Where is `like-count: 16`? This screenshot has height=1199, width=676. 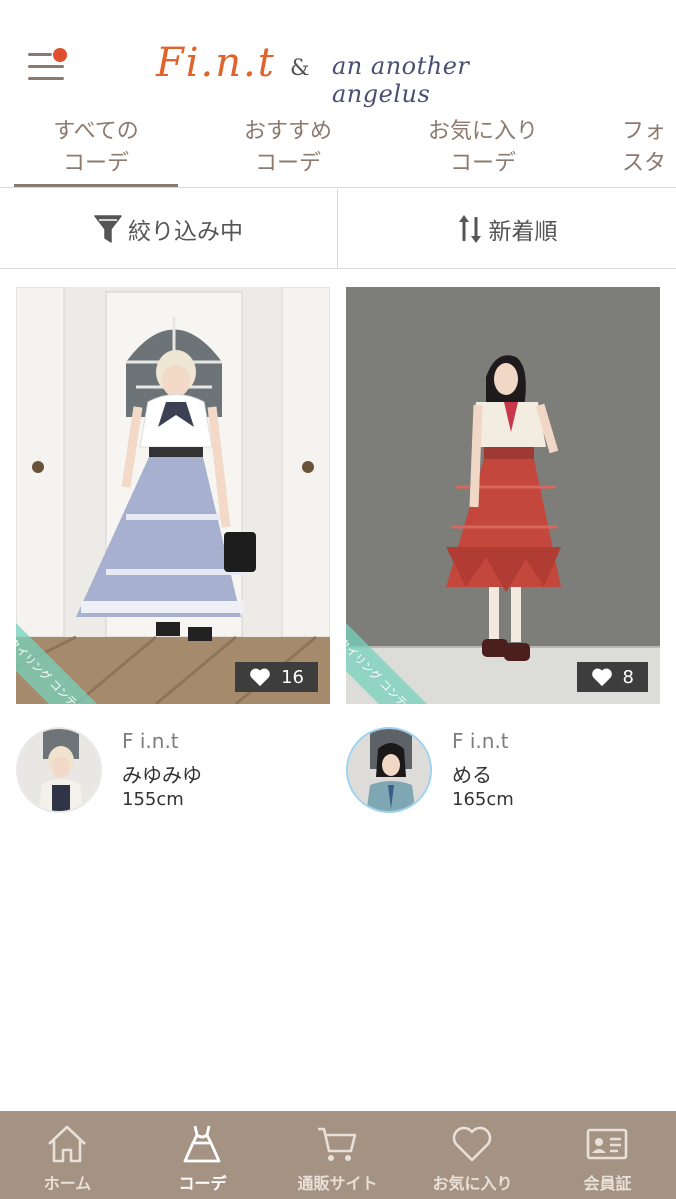
like-count: 16 is located at coordinates (292, 677).